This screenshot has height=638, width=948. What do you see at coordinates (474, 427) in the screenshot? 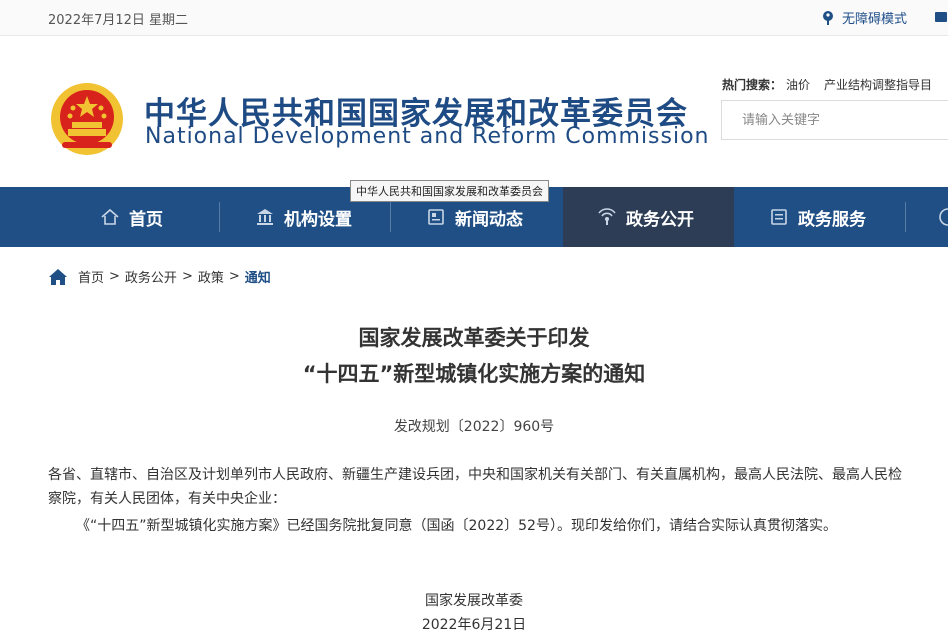
I see `document-number: 发改规划〔2022〕960号` at bounding box center [474, 427].